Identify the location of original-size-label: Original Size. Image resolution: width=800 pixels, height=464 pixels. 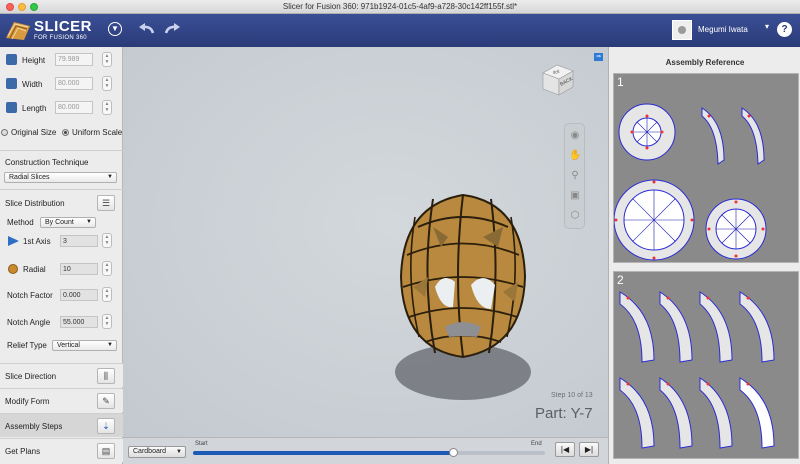
(34, 132).